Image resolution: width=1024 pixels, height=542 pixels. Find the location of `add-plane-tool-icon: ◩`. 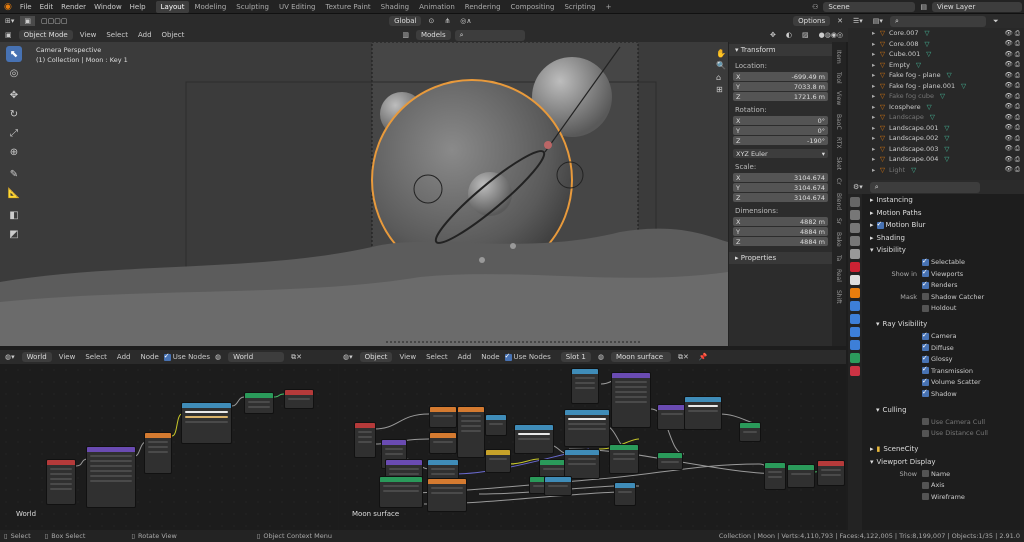

add-plane-tool-icon: ◩ is located at coordinates (14, 234).